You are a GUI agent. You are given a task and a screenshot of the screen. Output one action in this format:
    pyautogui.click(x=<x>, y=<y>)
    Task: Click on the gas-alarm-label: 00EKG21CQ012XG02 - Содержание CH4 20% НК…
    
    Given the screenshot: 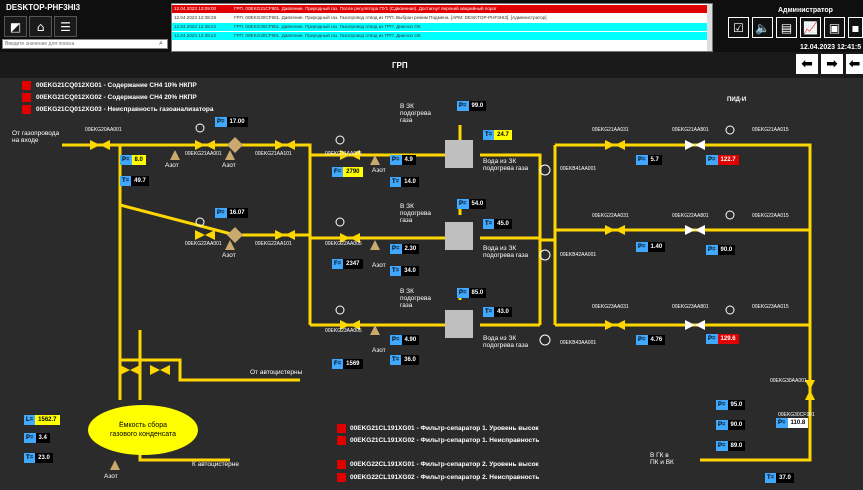 What is the action you would take?
    pyautogui.click(x=116, y=97)
    